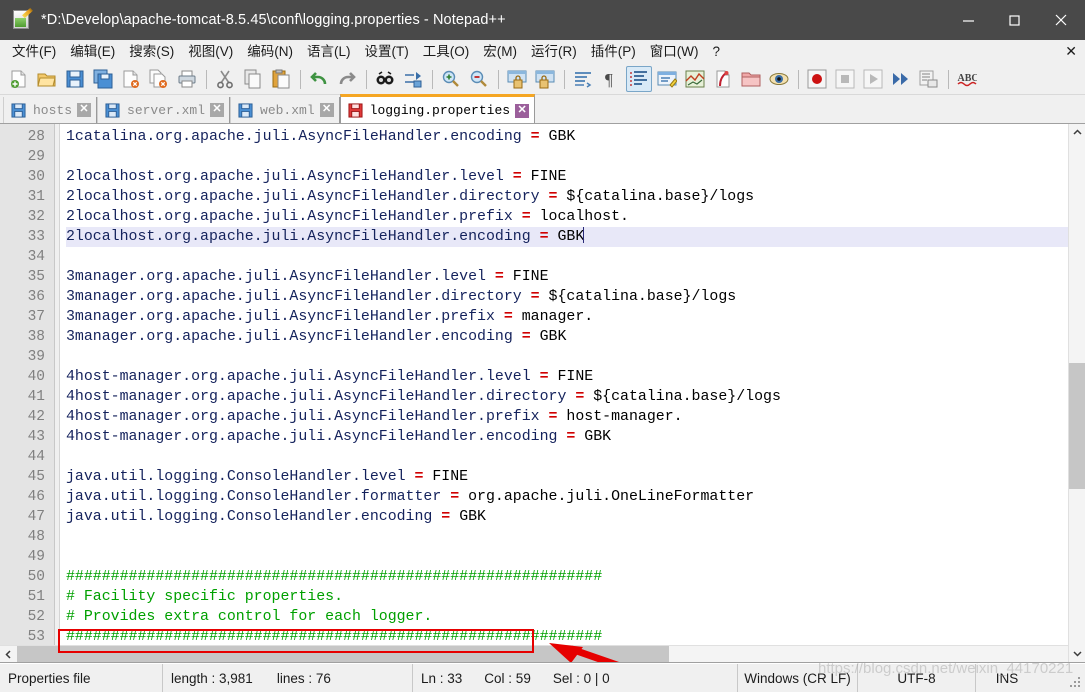 The width and height of the screenshot is (1085, 692). What do you see at coordinates (500, 52) in the screenshot?
I see `menu-item-macro: 宏(M)` at bounding box center [500, 52].